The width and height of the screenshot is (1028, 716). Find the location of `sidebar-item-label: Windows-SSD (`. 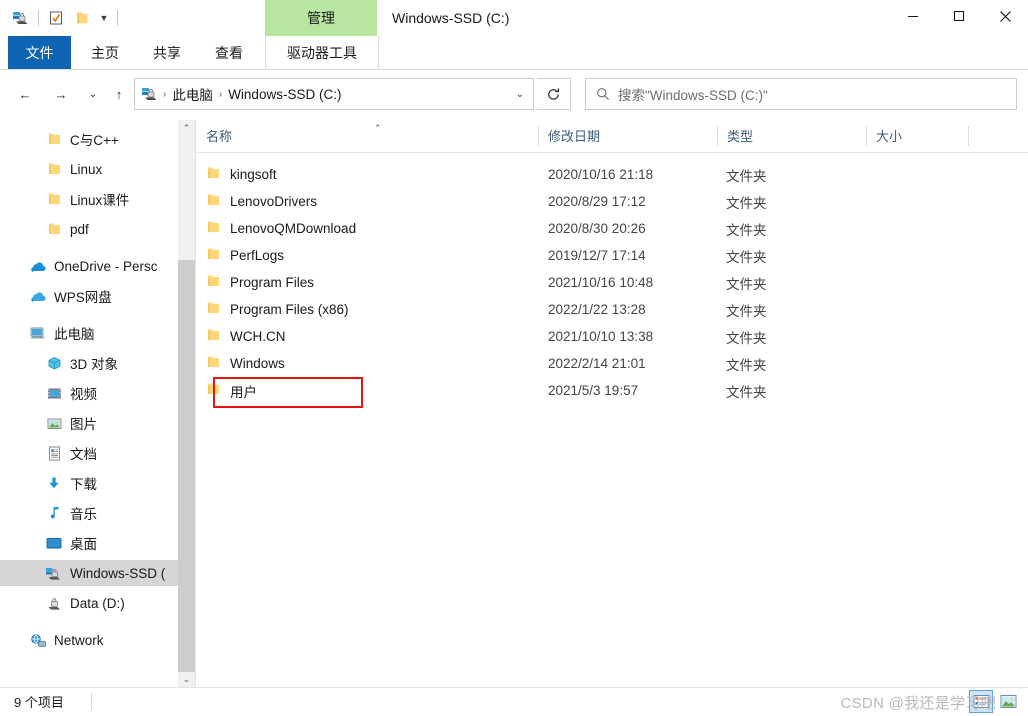

sidebar-item-label: Windows-SSD ( is located at coordinates (118, 573).